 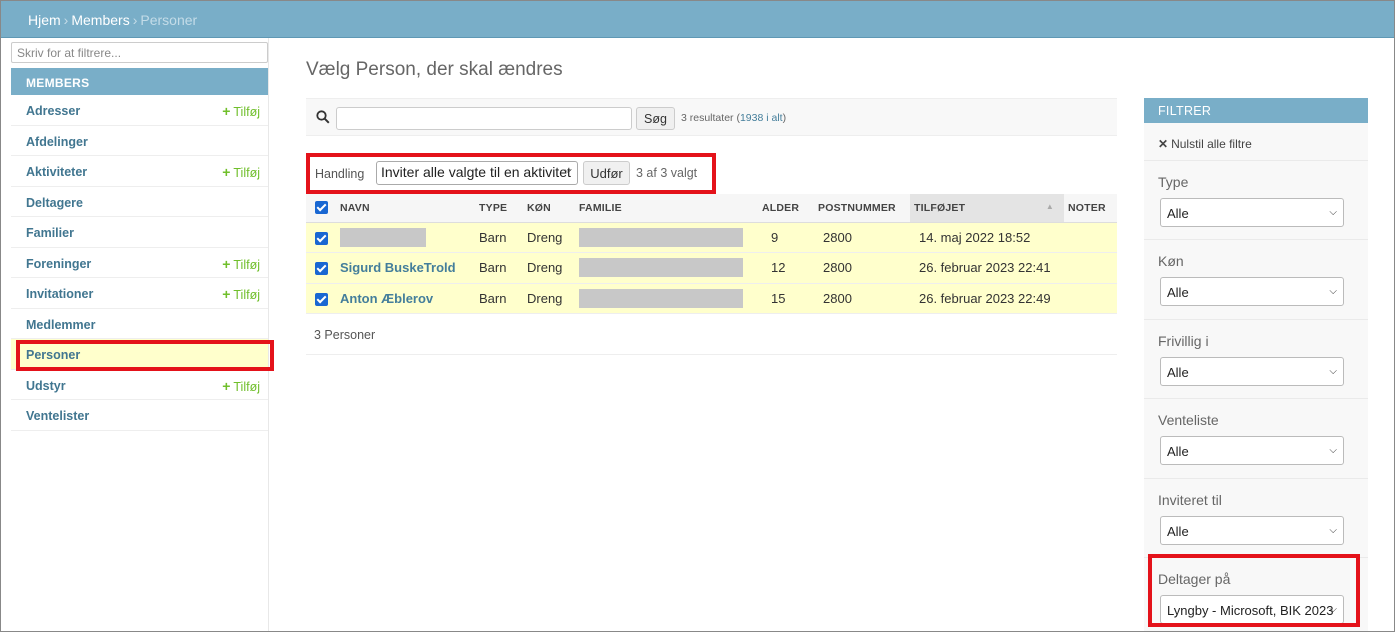 I want to click on result-count: 3 resultater (1938 i alt), so click(x=733, y=118).